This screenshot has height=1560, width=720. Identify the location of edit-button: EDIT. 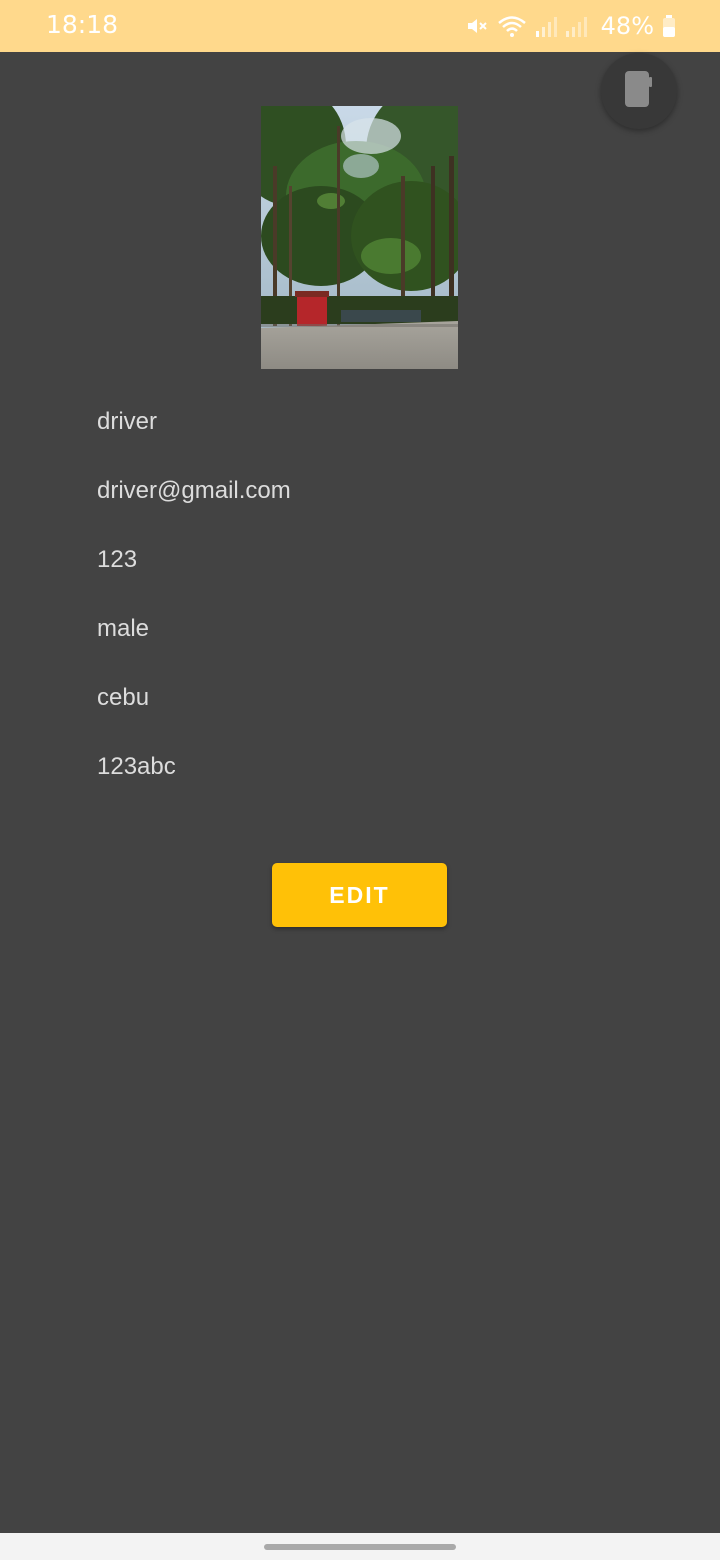
(359, 895).